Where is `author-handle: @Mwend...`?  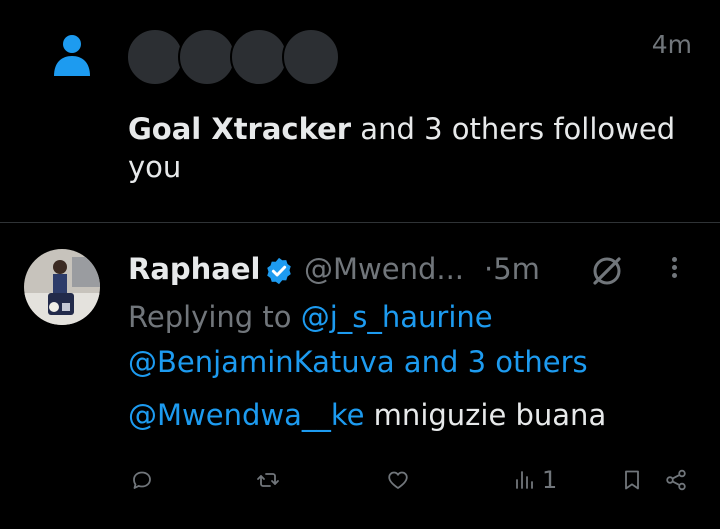
author-handle: @Mwend... is located at coordinates (384, 269).